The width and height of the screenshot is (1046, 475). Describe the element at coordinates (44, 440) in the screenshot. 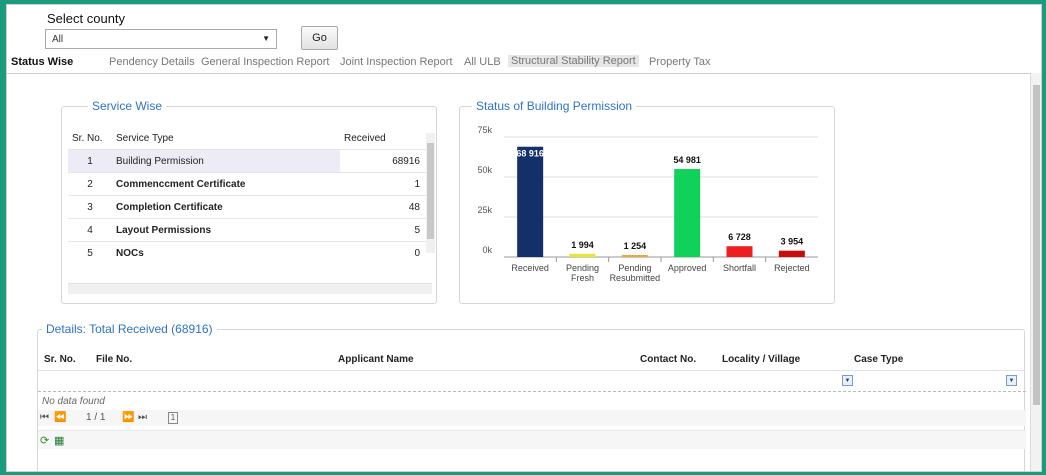

I see `refresh-icon: ⟳` at that location.